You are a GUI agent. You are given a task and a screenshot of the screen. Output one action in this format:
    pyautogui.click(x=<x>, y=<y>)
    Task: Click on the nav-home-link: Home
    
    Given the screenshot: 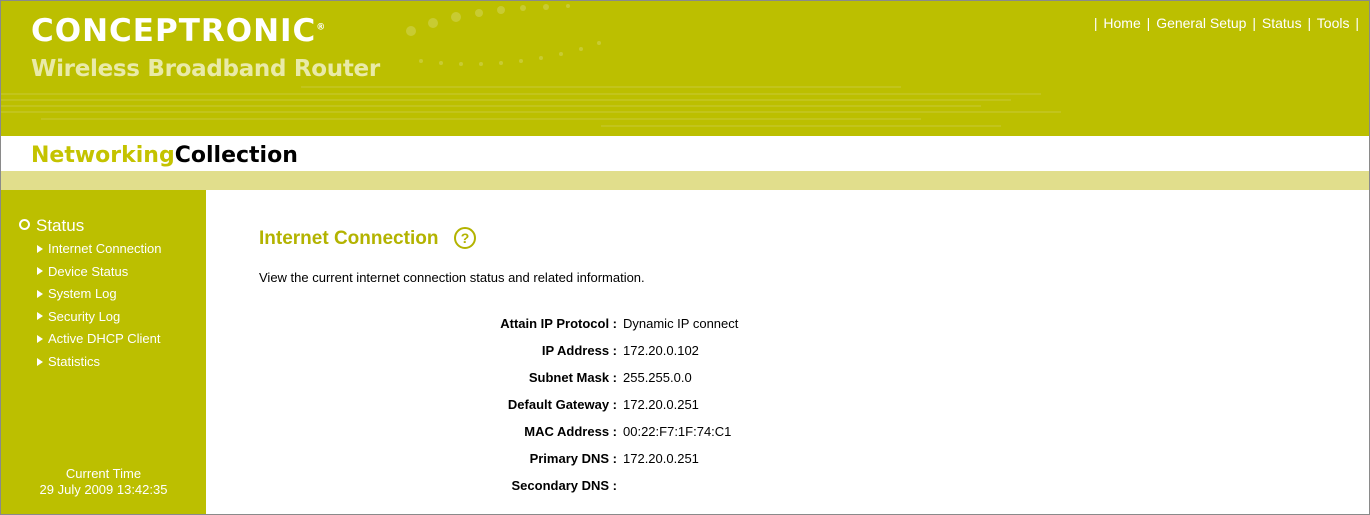 What is the action you would take?
    pyautogui.click(x=1121, y=23)
    